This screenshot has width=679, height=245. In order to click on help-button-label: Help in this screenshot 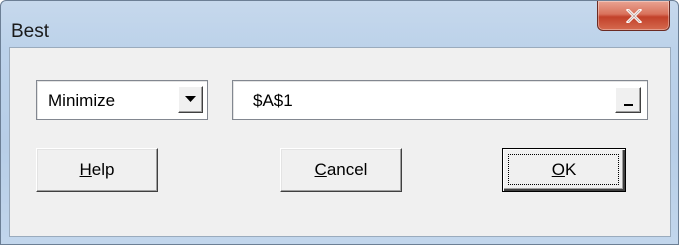, I will do `click(97, 169)`.